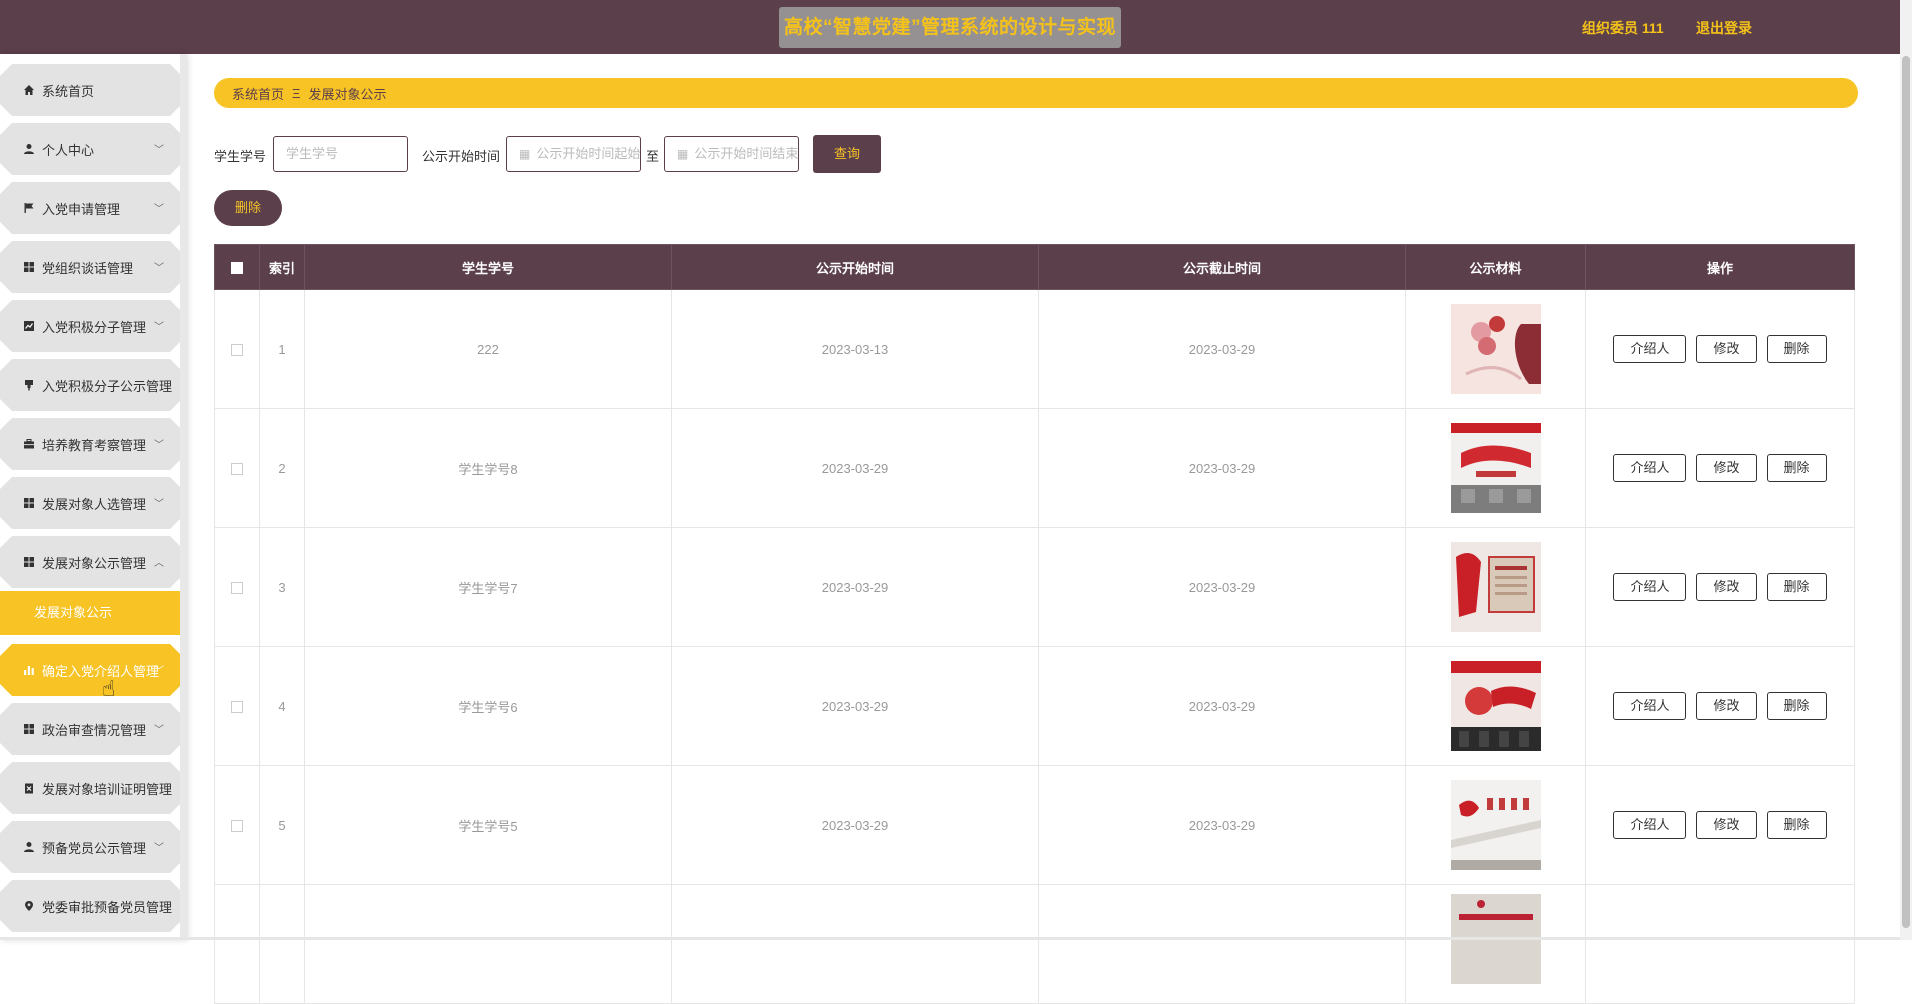 Image resolution: width=1912 pixels, height=1004 pixels. Describe the element at coordinates (240, 156) in the screenshot. I see `student-id-label: 学生学号` at that location.